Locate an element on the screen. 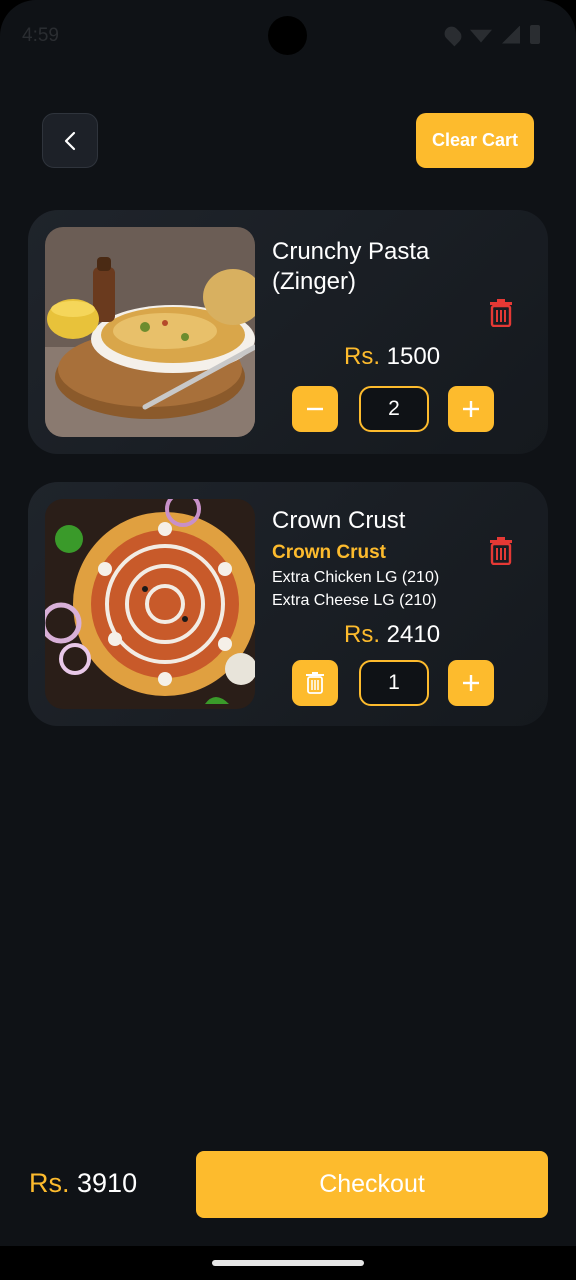  quantity-display: 1 is located at coordinates (394, 683).